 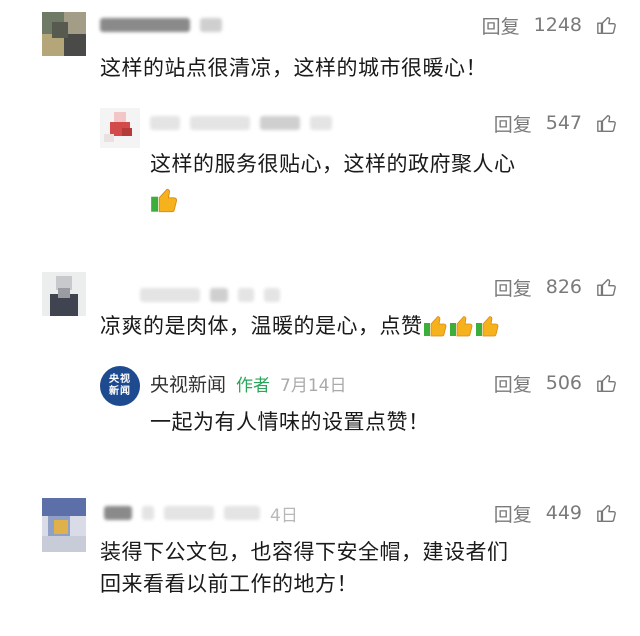 I want to click on author-name: 央视新闻, so click(x=188, y=383).